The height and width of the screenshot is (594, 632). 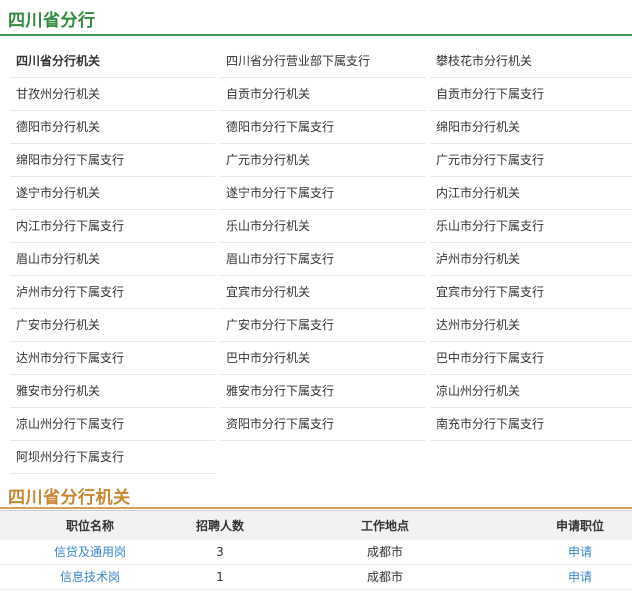 What do you see at coordinates (69, 498) in the screenshot?
I see `section-title: 四川省分行机关` at bounding box center [69, 498].